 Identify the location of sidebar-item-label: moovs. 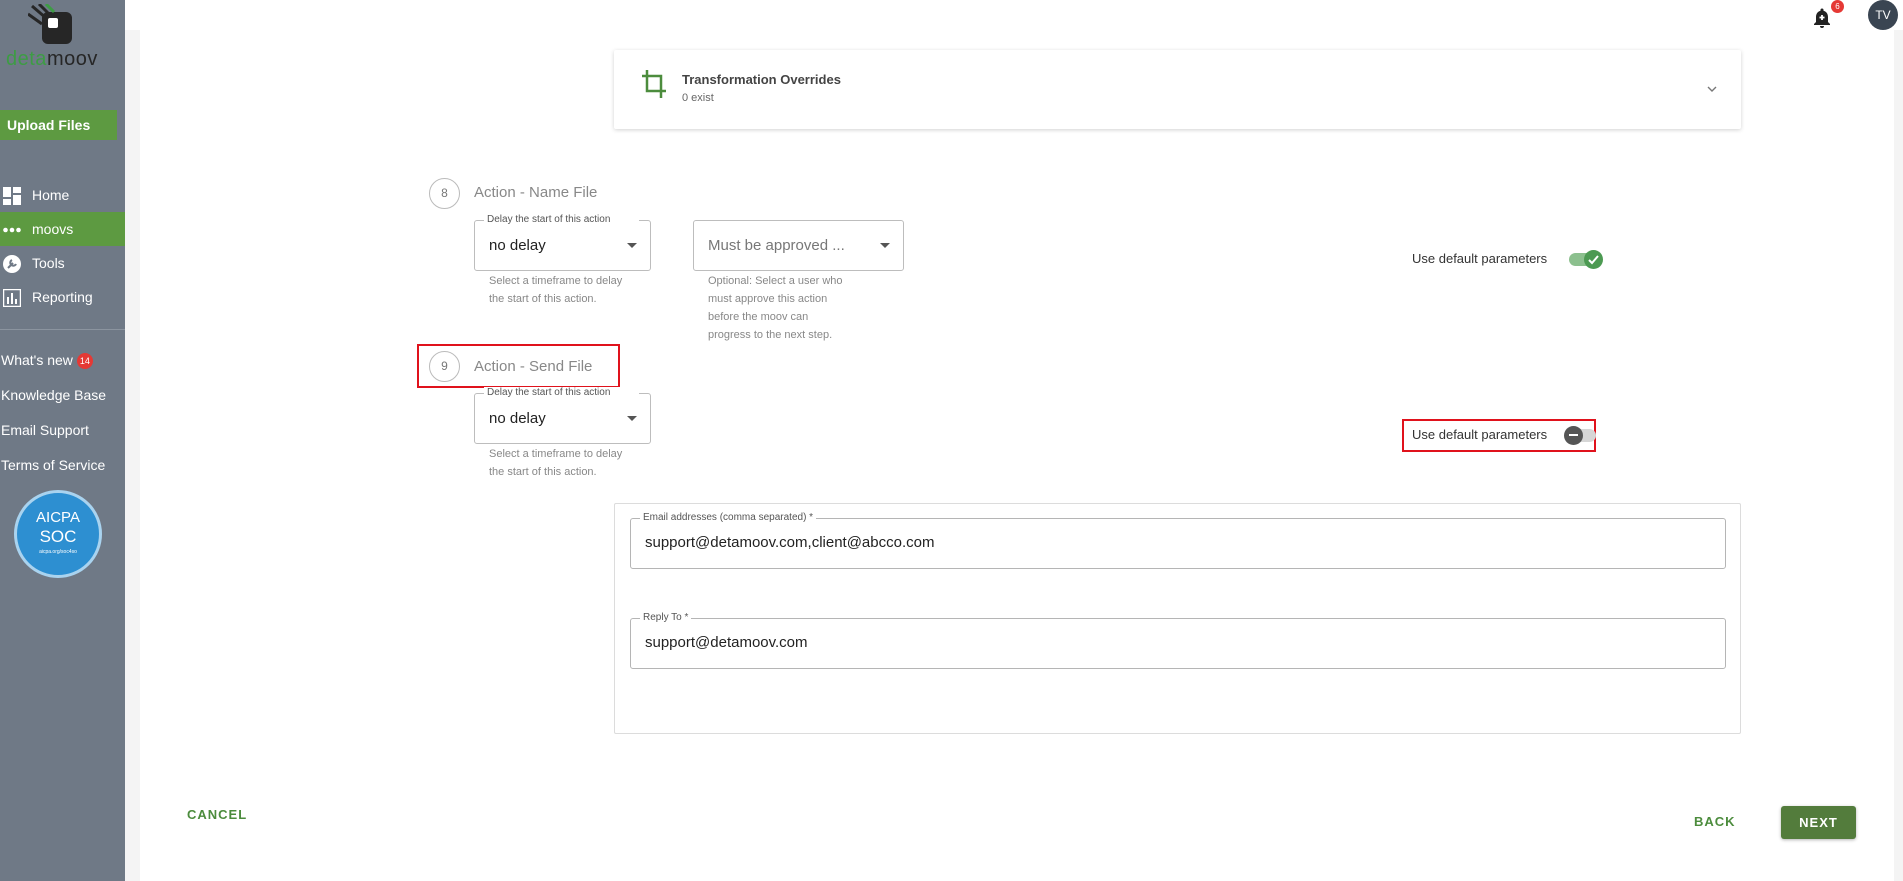
(53, 229).